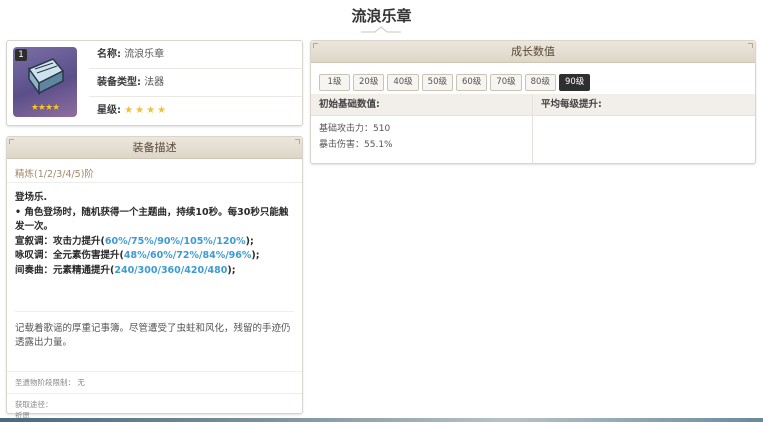 This screenshot has width=763, height=422. Describe the element at coordinates (119, 82) in the screenshot. I see `type-label: 装备类型:` at that location.